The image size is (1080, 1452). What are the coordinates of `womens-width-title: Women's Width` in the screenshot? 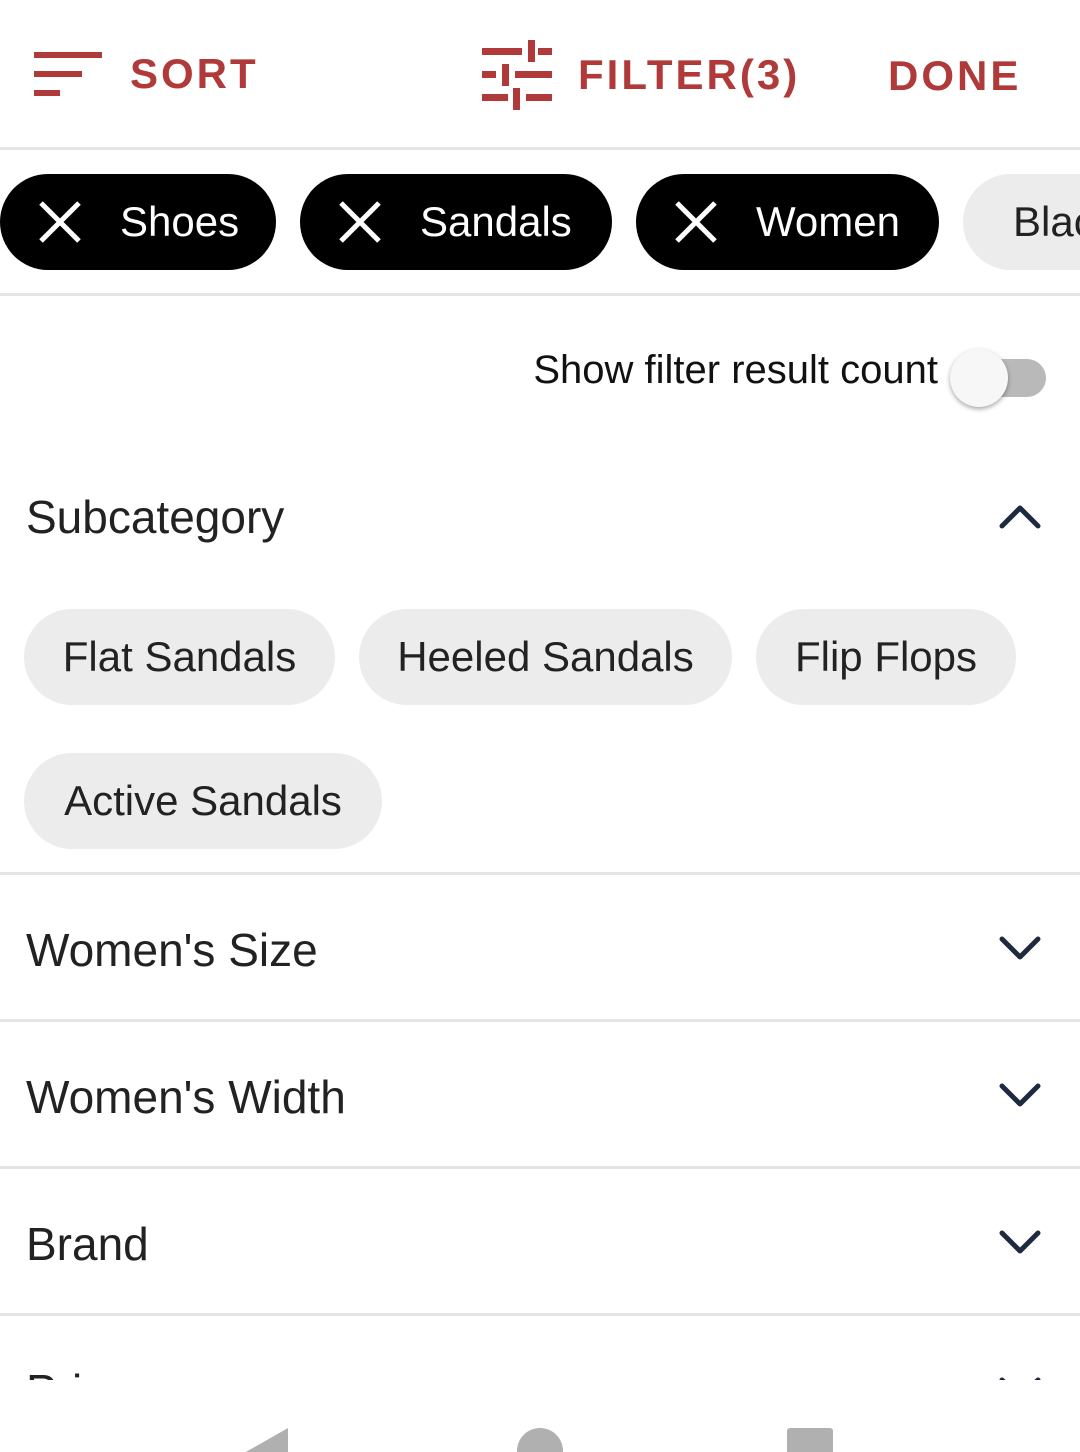 It's located at (186, 1097).